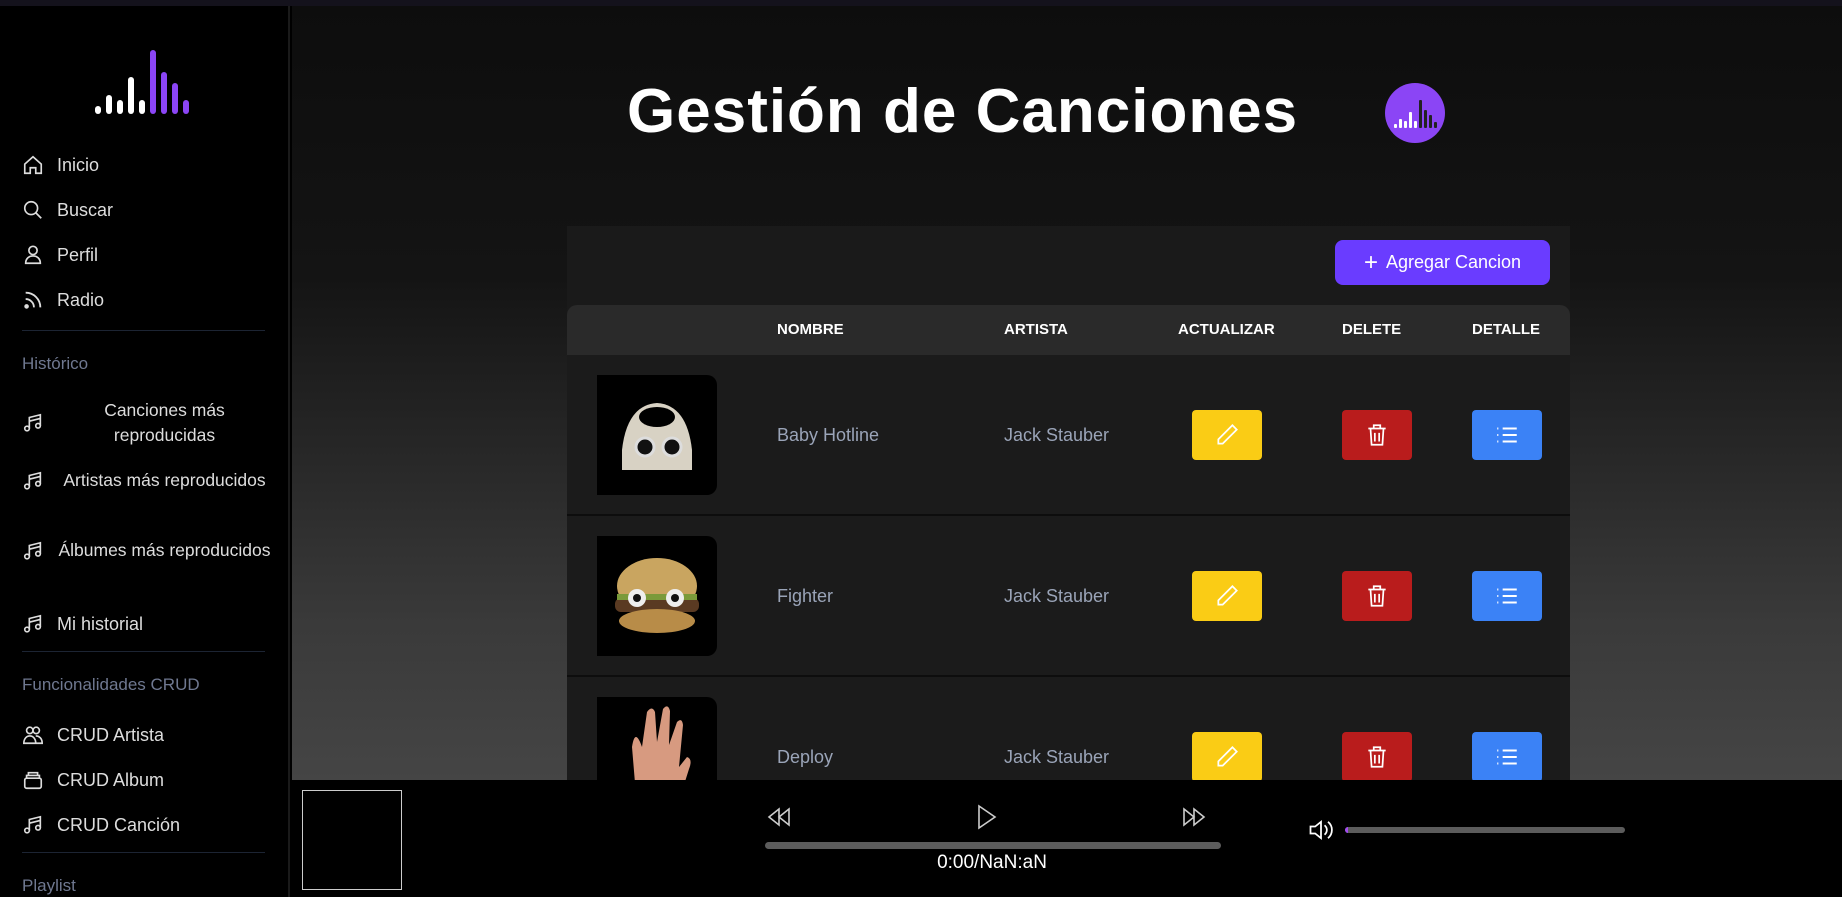 This screenshot has height=897, width=1842. I want to click on progress-bar, so click(993, 845).